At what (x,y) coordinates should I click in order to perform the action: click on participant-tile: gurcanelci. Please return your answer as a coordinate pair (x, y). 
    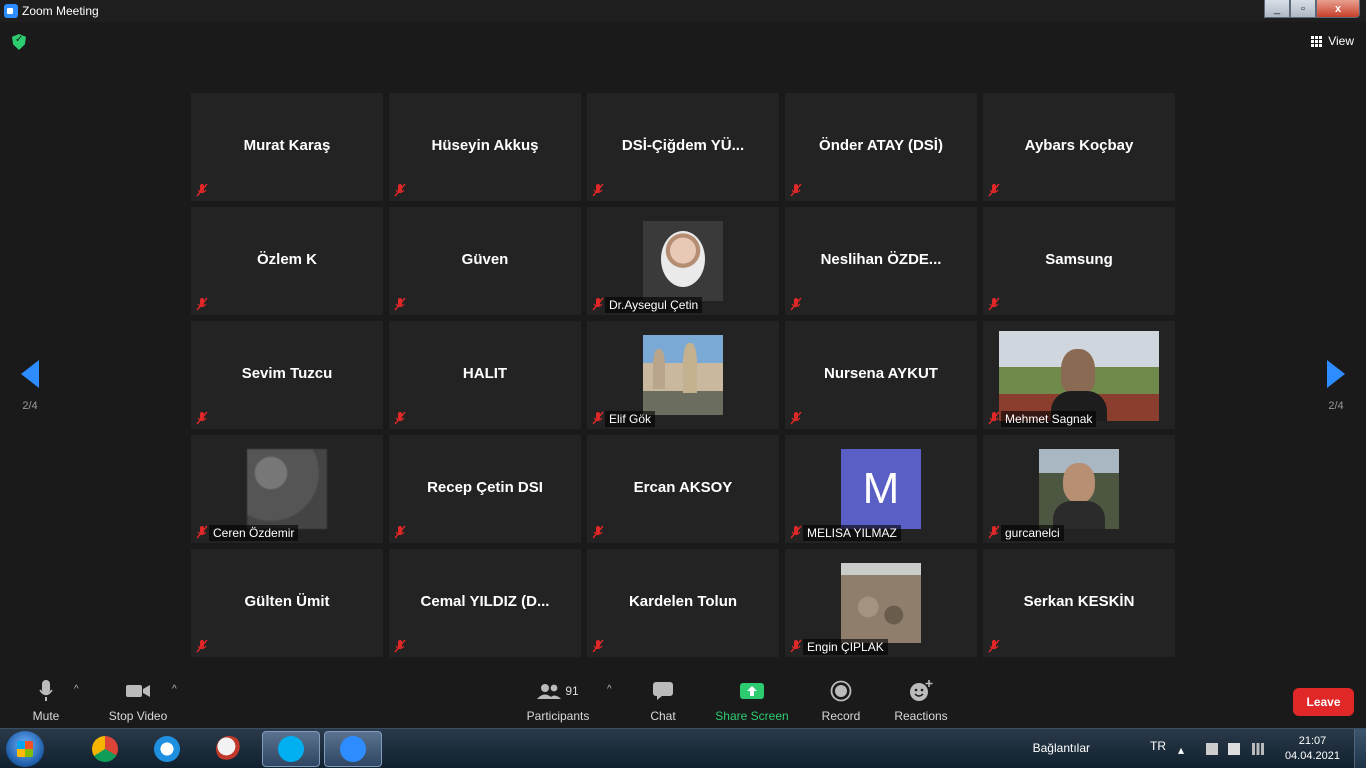
    Looking at the image, I should click on (1079, 489).